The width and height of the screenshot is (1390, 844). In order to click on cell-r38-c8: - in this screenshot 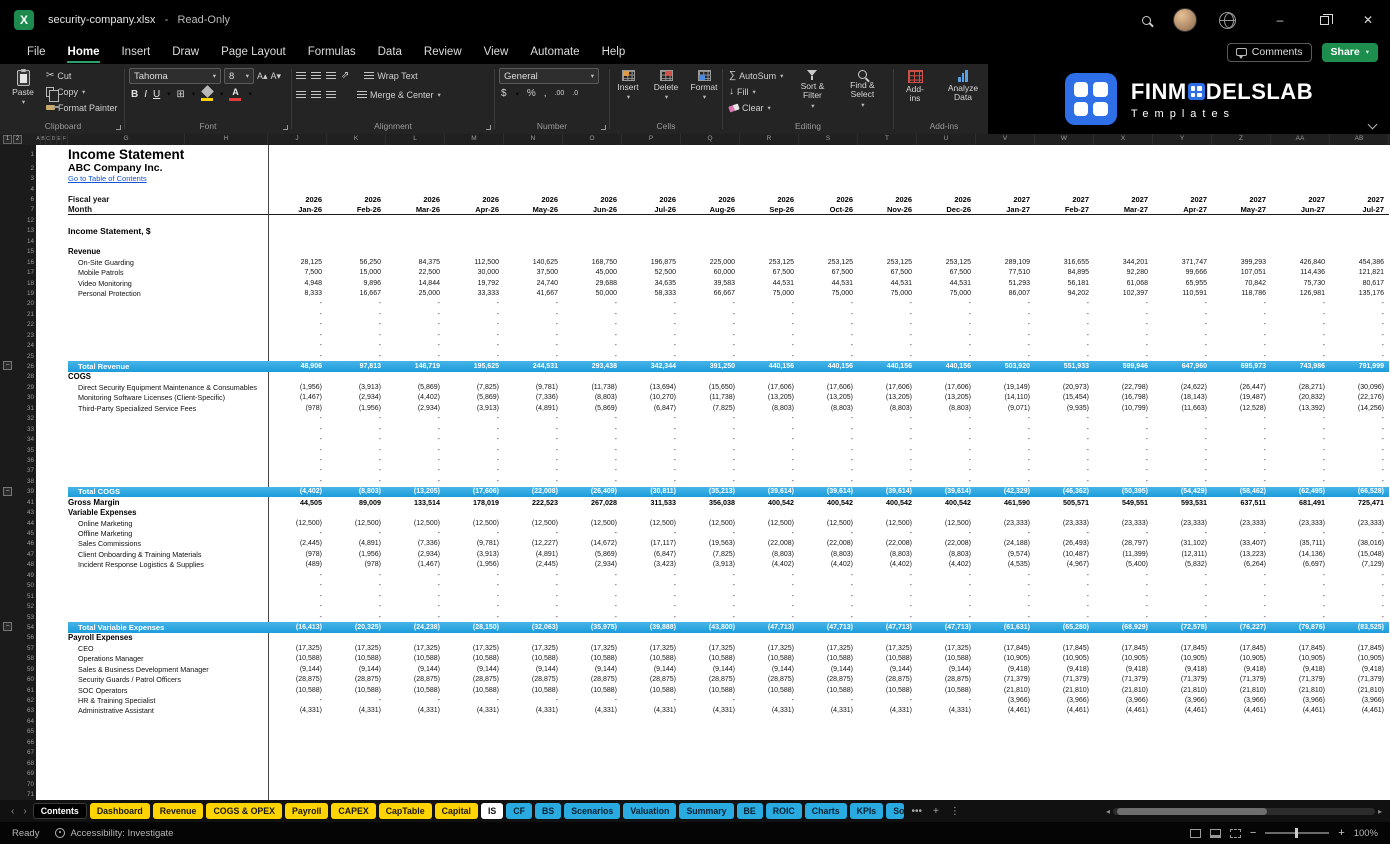, I will do `click(710, 481)`.